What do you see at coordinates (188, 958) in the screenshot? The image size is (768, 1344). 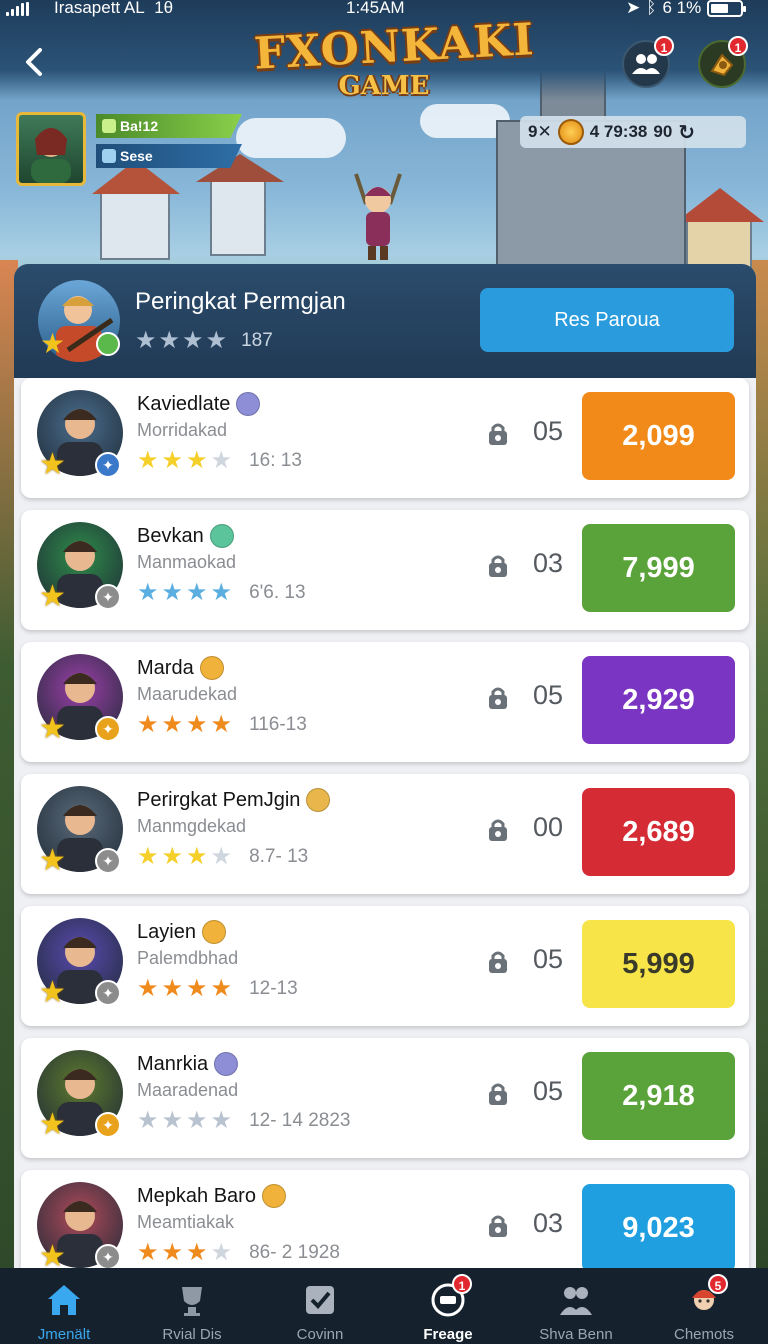 I see `player-subtitle: Palemdbhad` at bounding box center [188, 958].